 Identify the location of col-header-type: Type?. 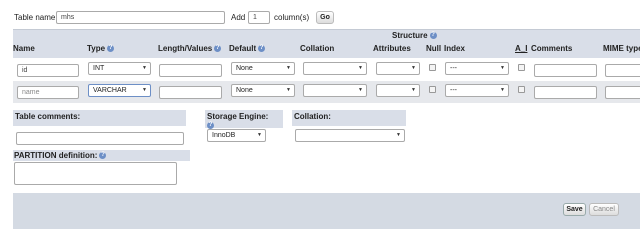
(101, 48).